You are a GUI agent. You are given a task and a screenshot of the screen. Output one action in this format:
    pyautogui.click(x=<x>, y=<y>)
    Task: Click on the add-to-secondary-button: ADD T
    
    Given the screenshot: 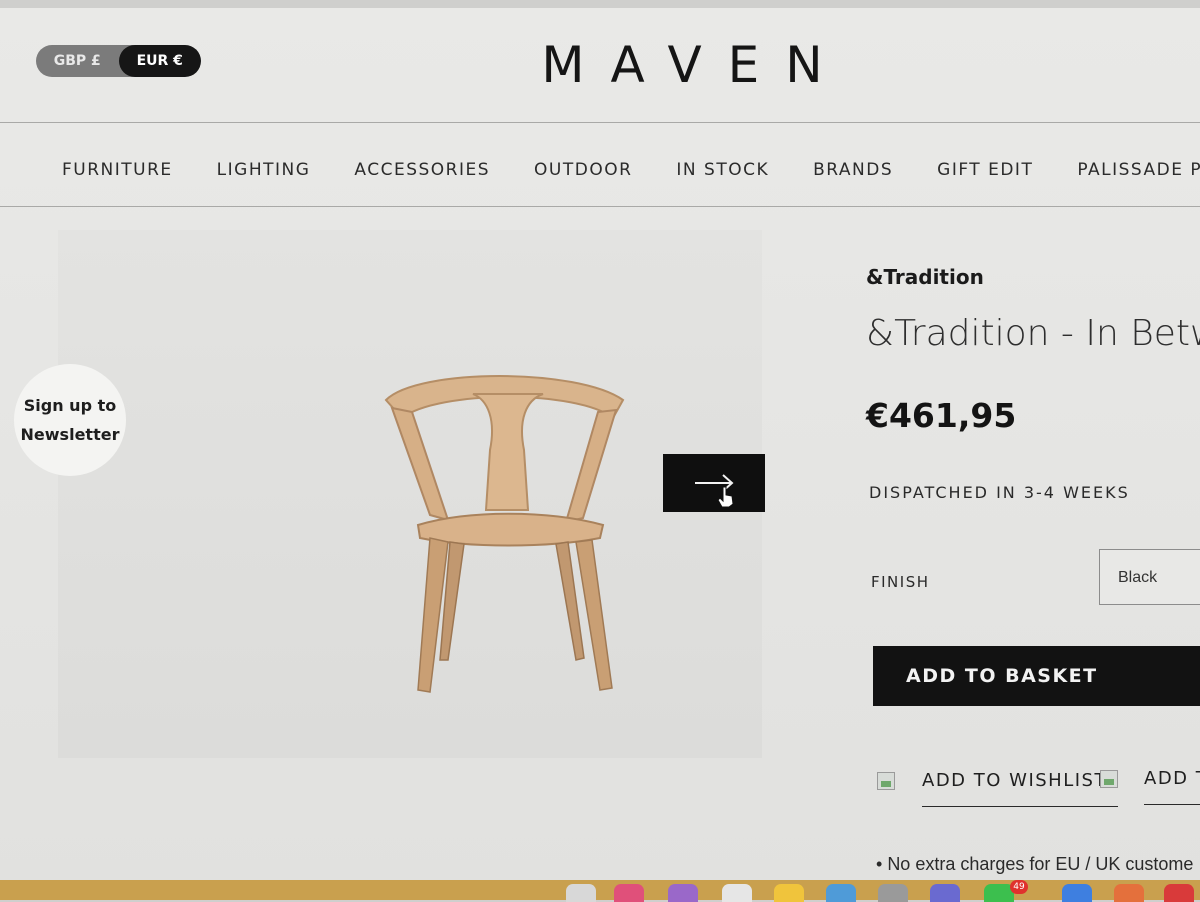 What is the action you would take?
    pyautogui.click(x=1172, y=778)
    